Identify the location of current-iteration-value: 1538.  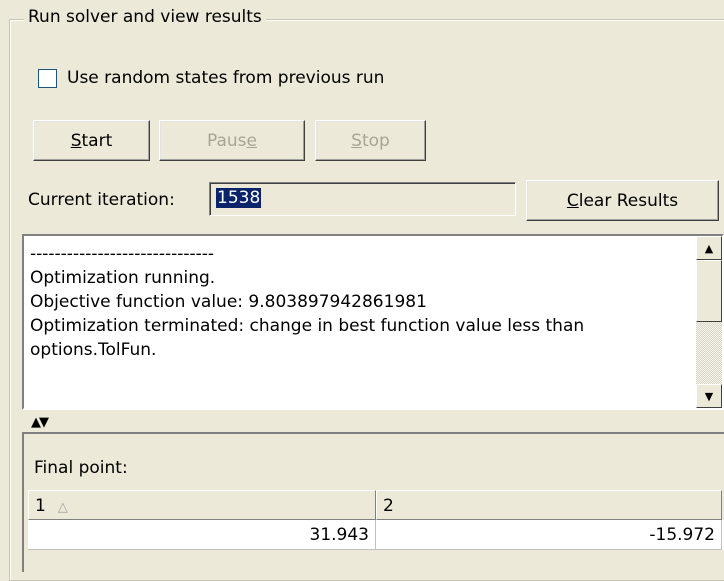
(239, 198).